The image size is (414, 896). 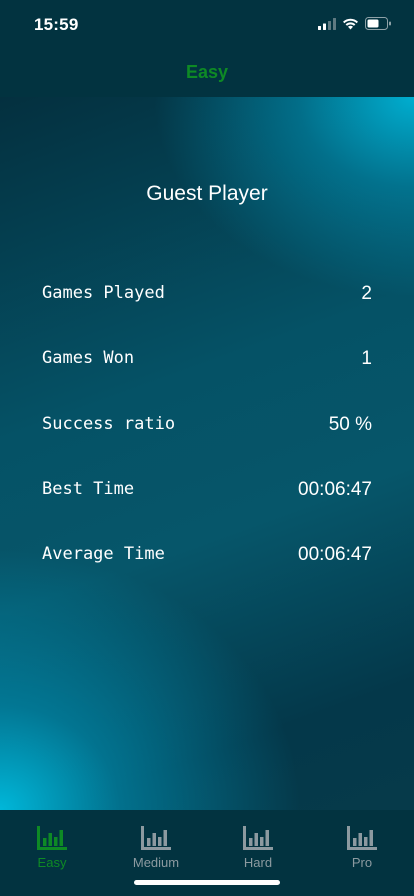 I want to click on tab-label: Easy, so click(x=52, y=862).